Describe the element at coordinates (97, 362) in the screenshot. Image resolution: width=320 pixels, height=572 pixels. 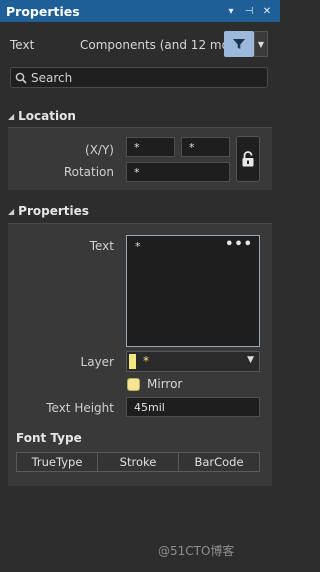
I see `layer-label: Layer` at that location.